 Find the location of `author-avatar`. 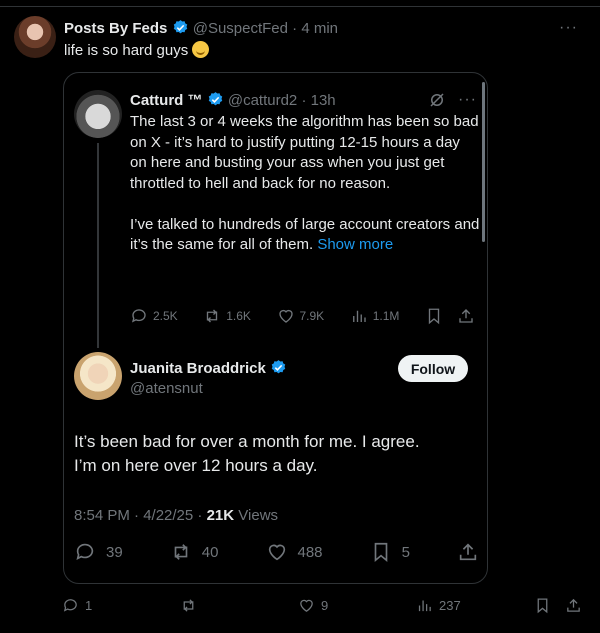

author-avatar is located at coordinates (35, 37).